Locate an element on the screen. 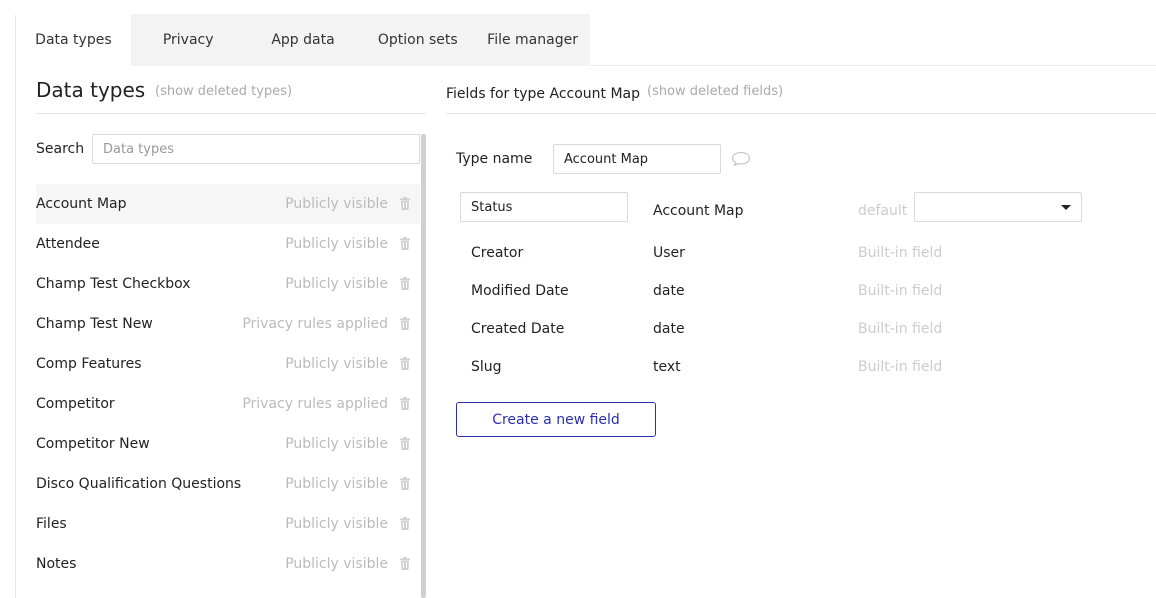 This screenshot has height=598, width=1156. data-types-divider is located at coordinates (231, 113).